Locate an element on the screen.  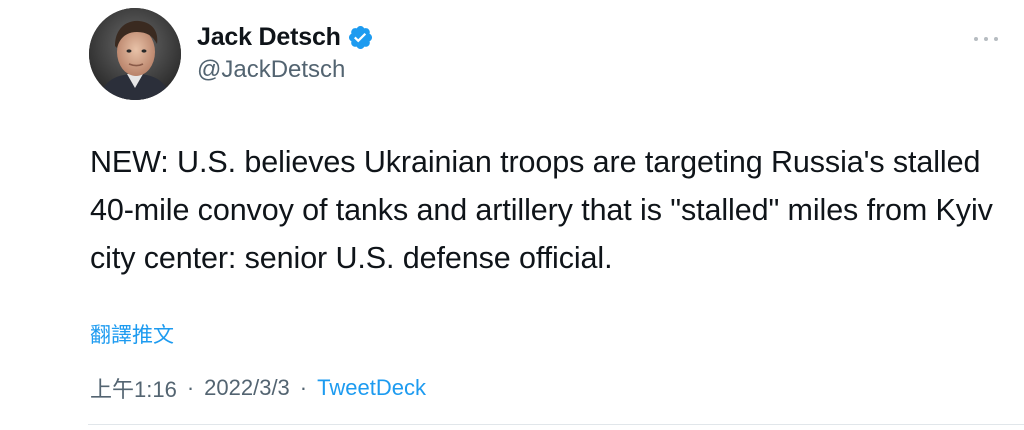
divider is located at coordinates (556, 424).